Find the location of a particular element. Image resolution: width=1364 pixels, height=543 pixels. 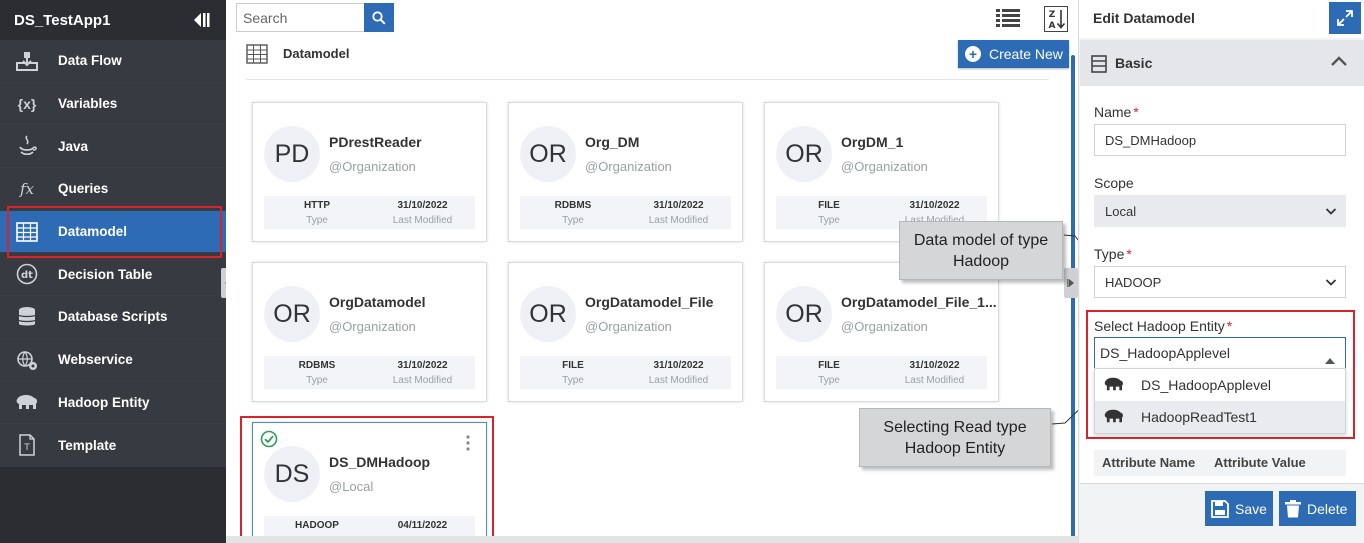

card-name: OrgDatamodel is located at coordinates (377, 302).